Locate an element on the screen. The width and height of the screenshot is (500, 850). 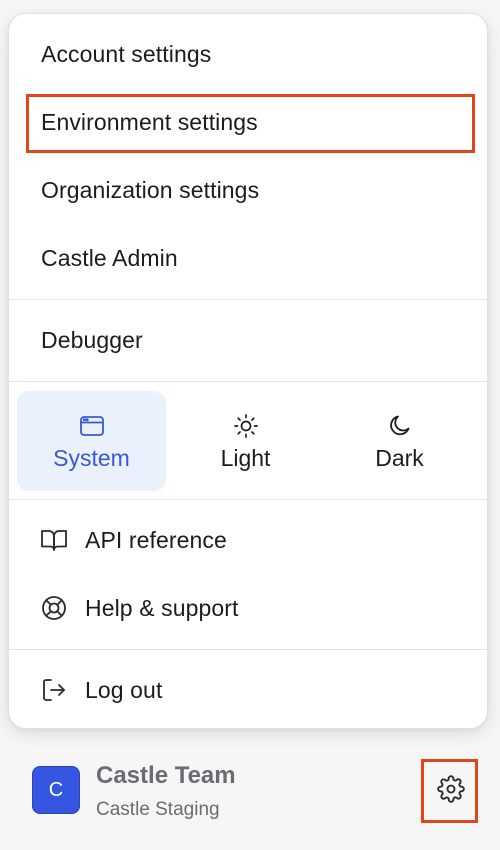
debugger-label: Debugger is located at coordinates (92, 339).